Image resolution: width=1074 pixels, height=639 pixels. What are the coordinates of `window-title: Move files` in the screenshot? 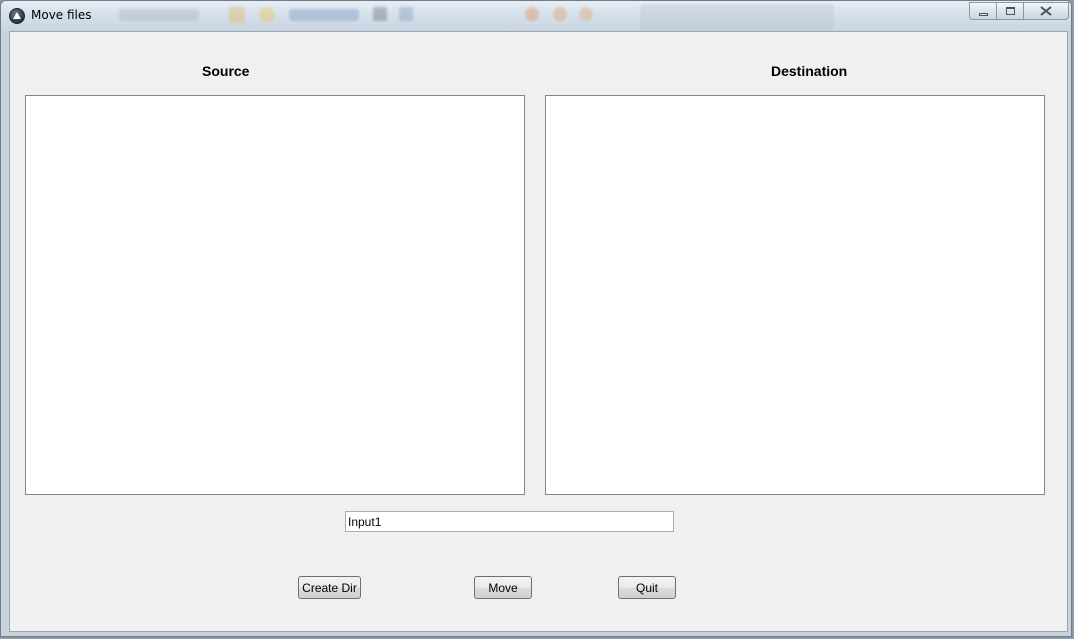 It's located at (61, 15).